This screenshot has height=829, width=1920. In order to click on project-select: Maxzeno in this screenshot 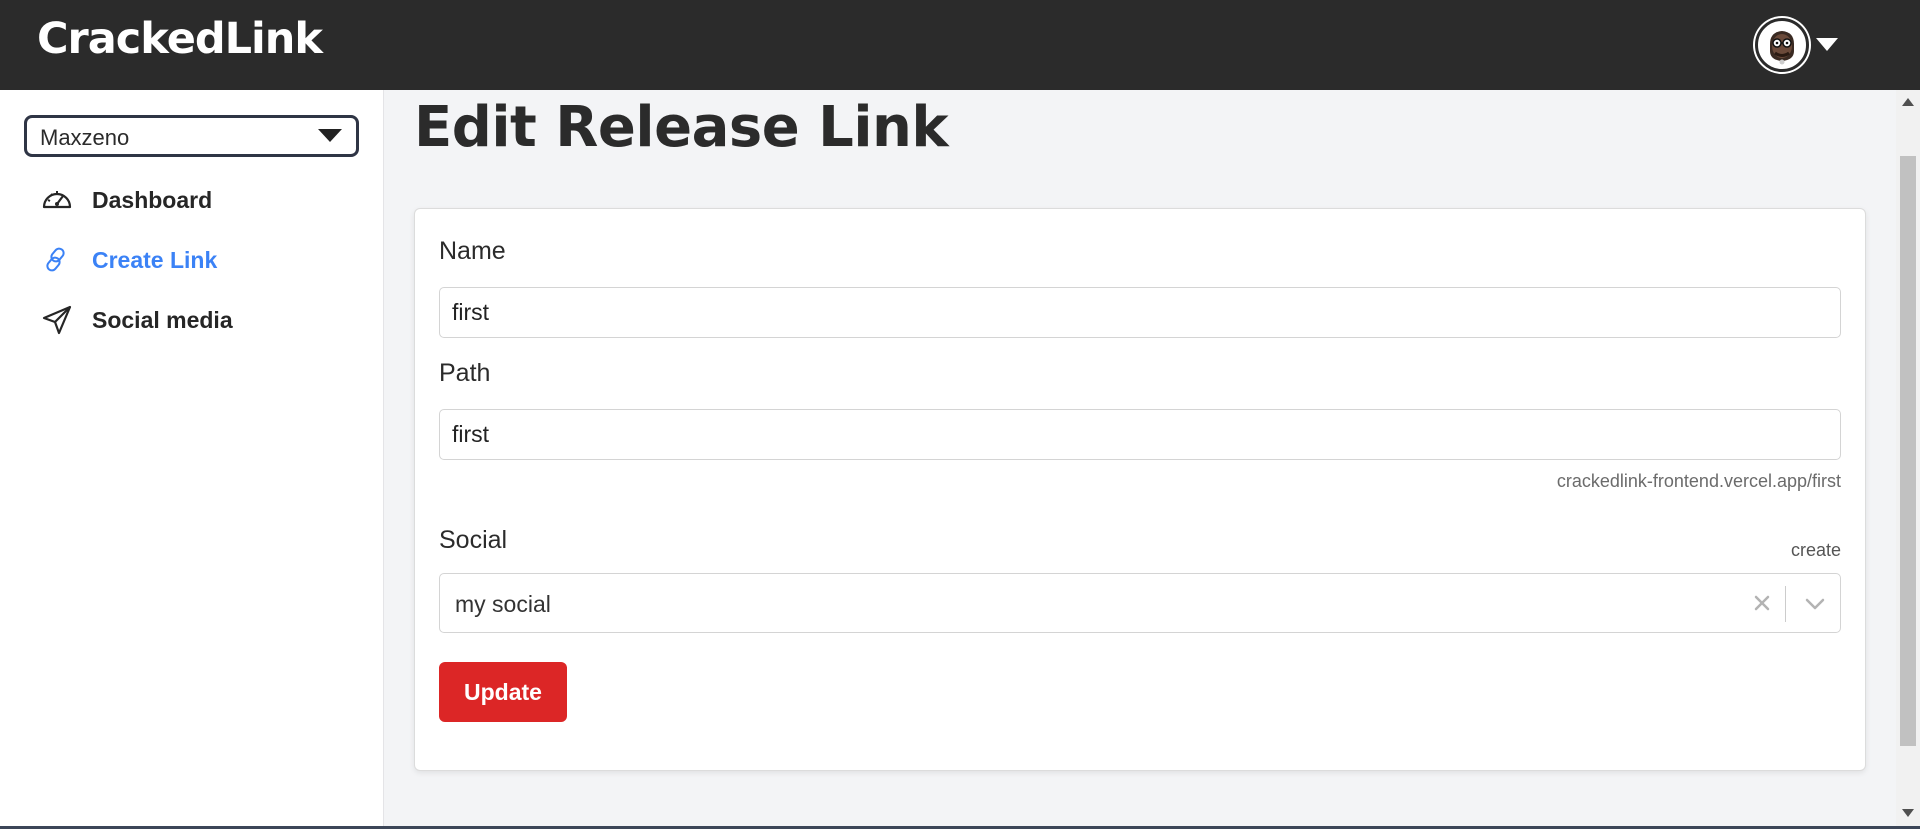, I will do `click(191, 136)`.